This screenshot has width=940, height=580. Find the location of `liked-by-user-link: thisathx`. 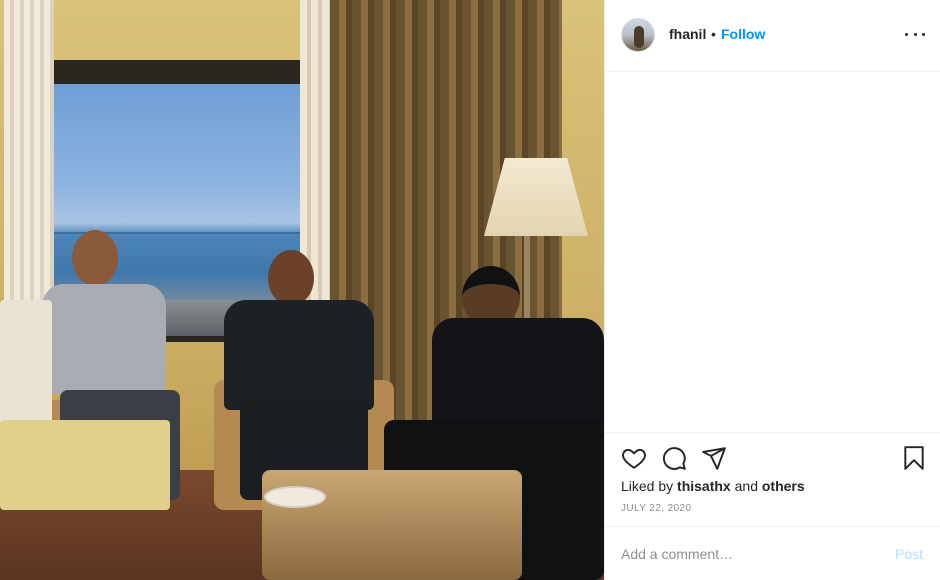

liked-by-user-link: thisathx is located at coordinates (704, 486).